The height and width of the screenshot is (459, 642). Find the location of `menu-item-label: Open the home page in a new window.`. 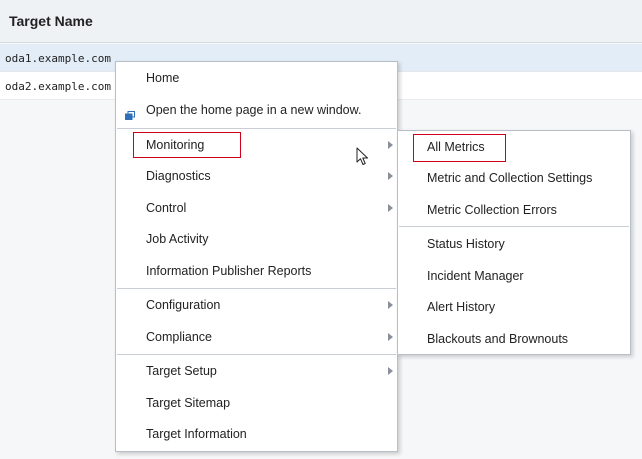

menu-item-label: Open the home page in a new window. is located at coordinates (254, 110).